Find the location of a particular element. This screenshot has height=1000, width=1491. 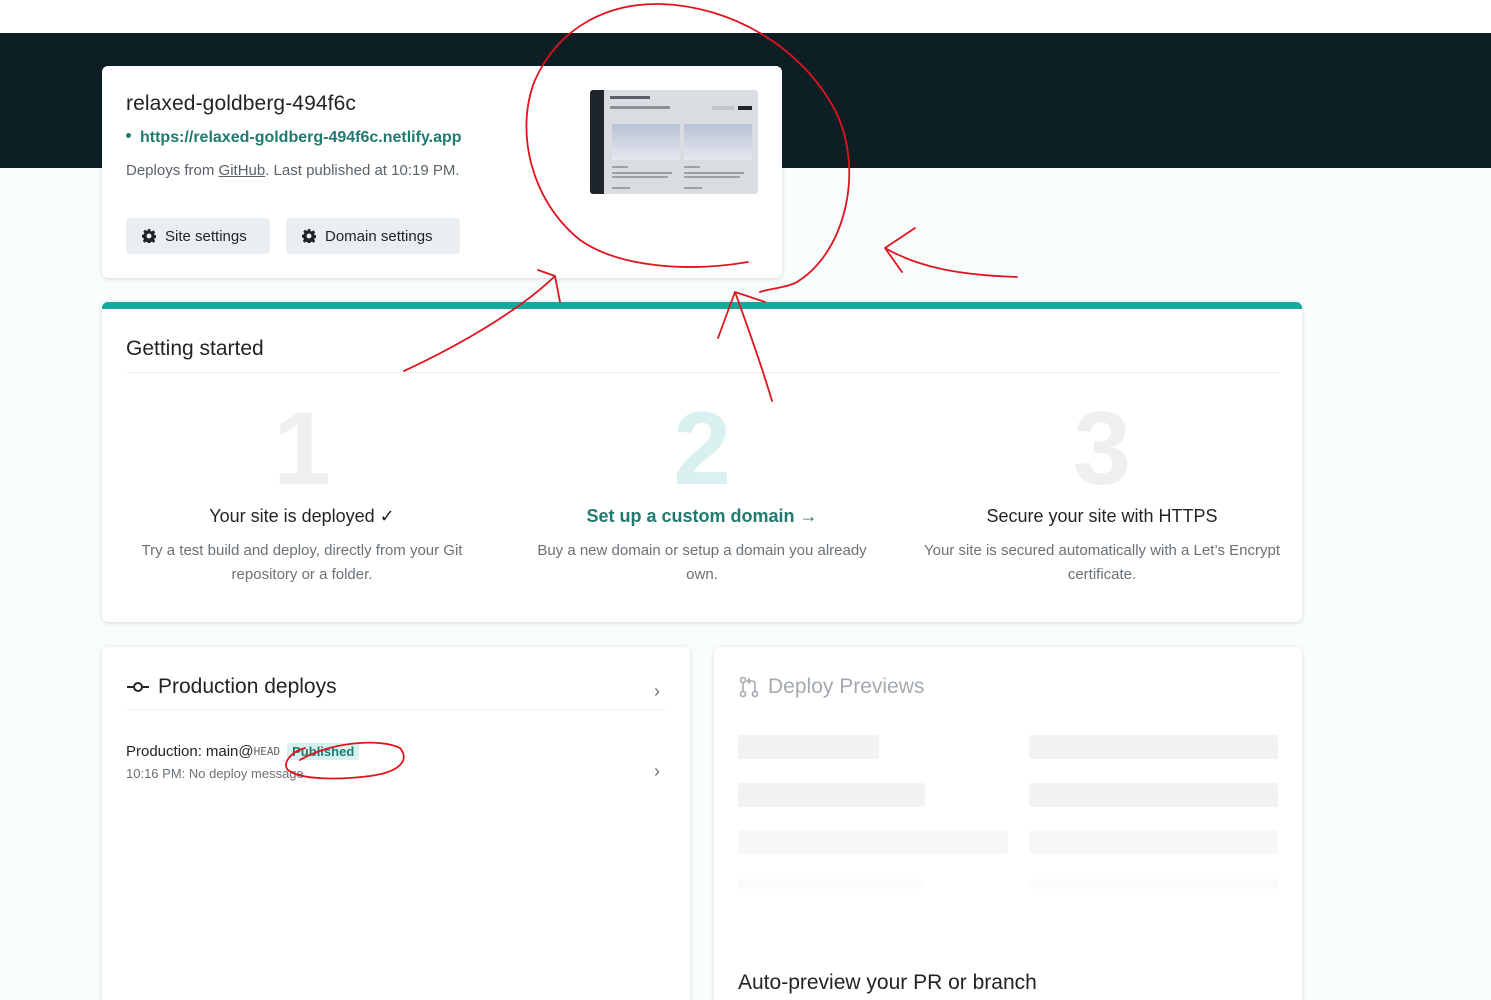

thumb-button is located at coordinates (745, 108).